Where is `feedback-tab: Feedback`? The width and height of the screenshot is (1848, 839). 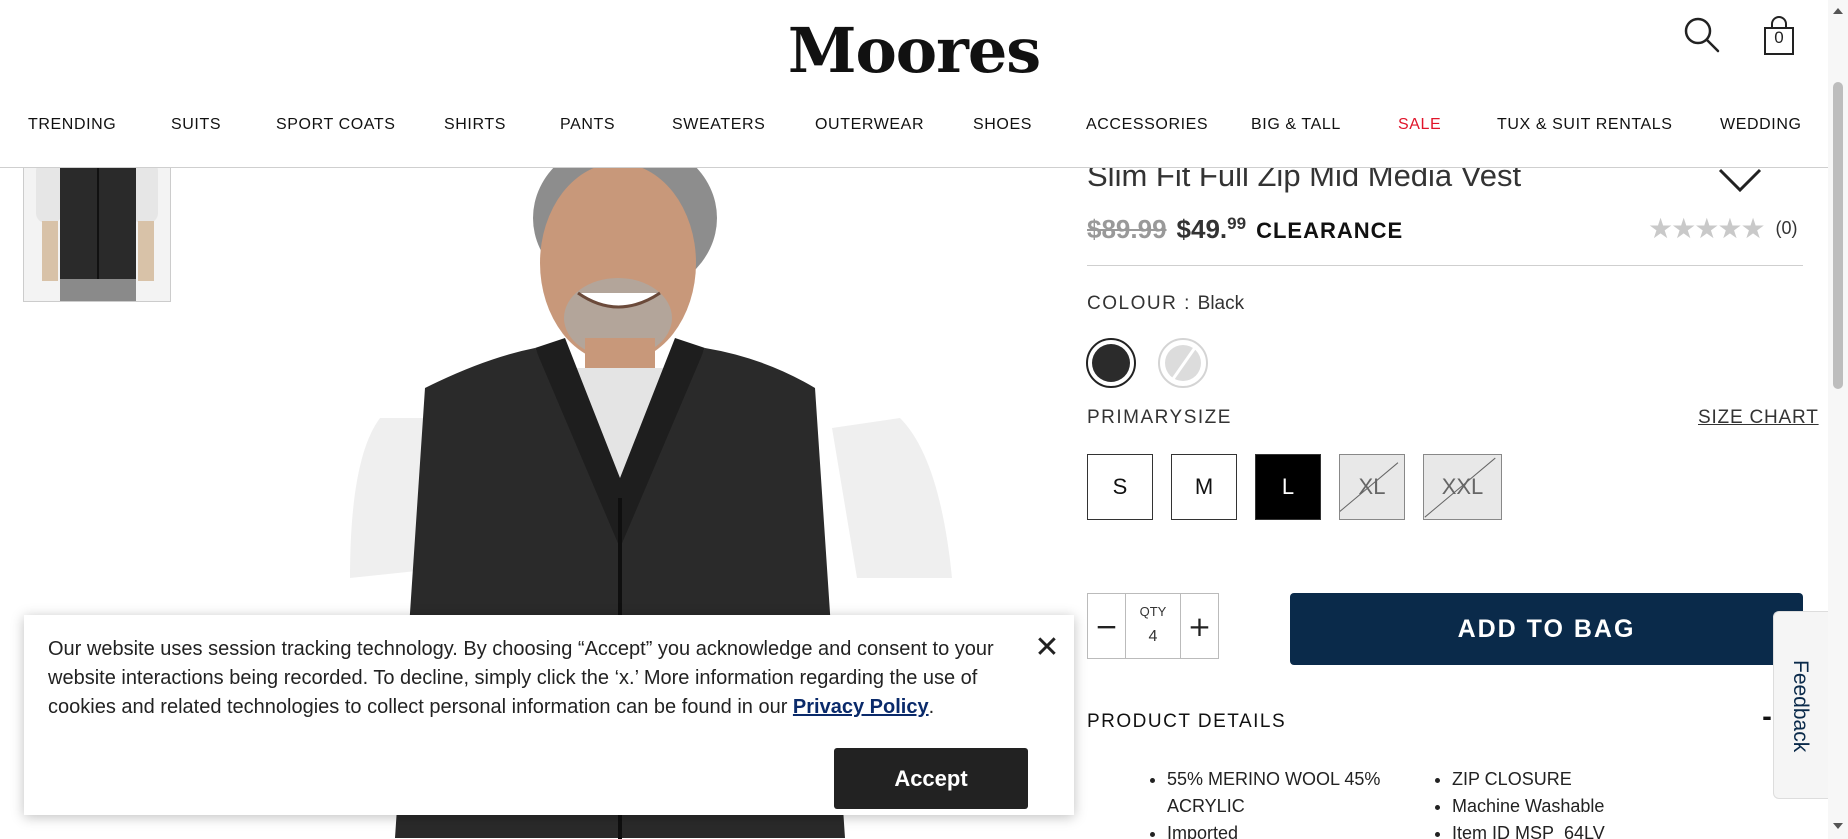 feedback-tab: Feedback is located at coordinates (1800, 705).